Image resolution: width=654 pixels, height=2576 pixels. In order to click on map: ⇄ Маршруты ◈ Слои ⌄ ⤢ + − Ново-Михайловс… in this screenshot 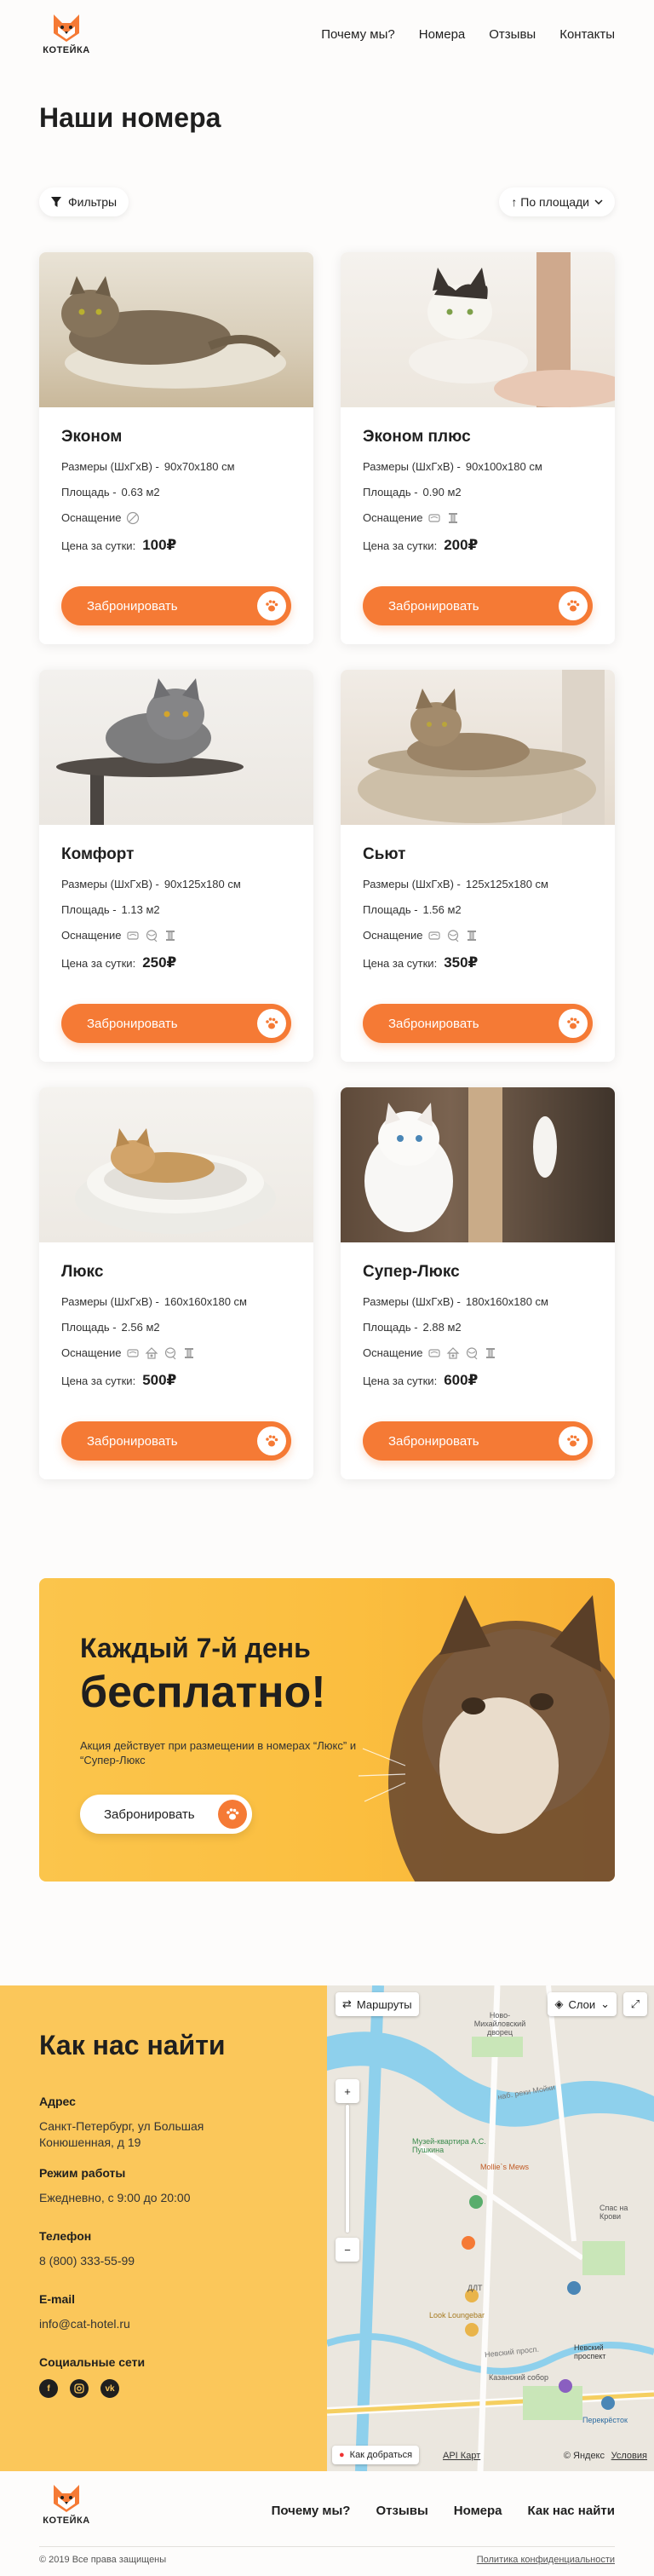, I will do `click(490, 2228)`.